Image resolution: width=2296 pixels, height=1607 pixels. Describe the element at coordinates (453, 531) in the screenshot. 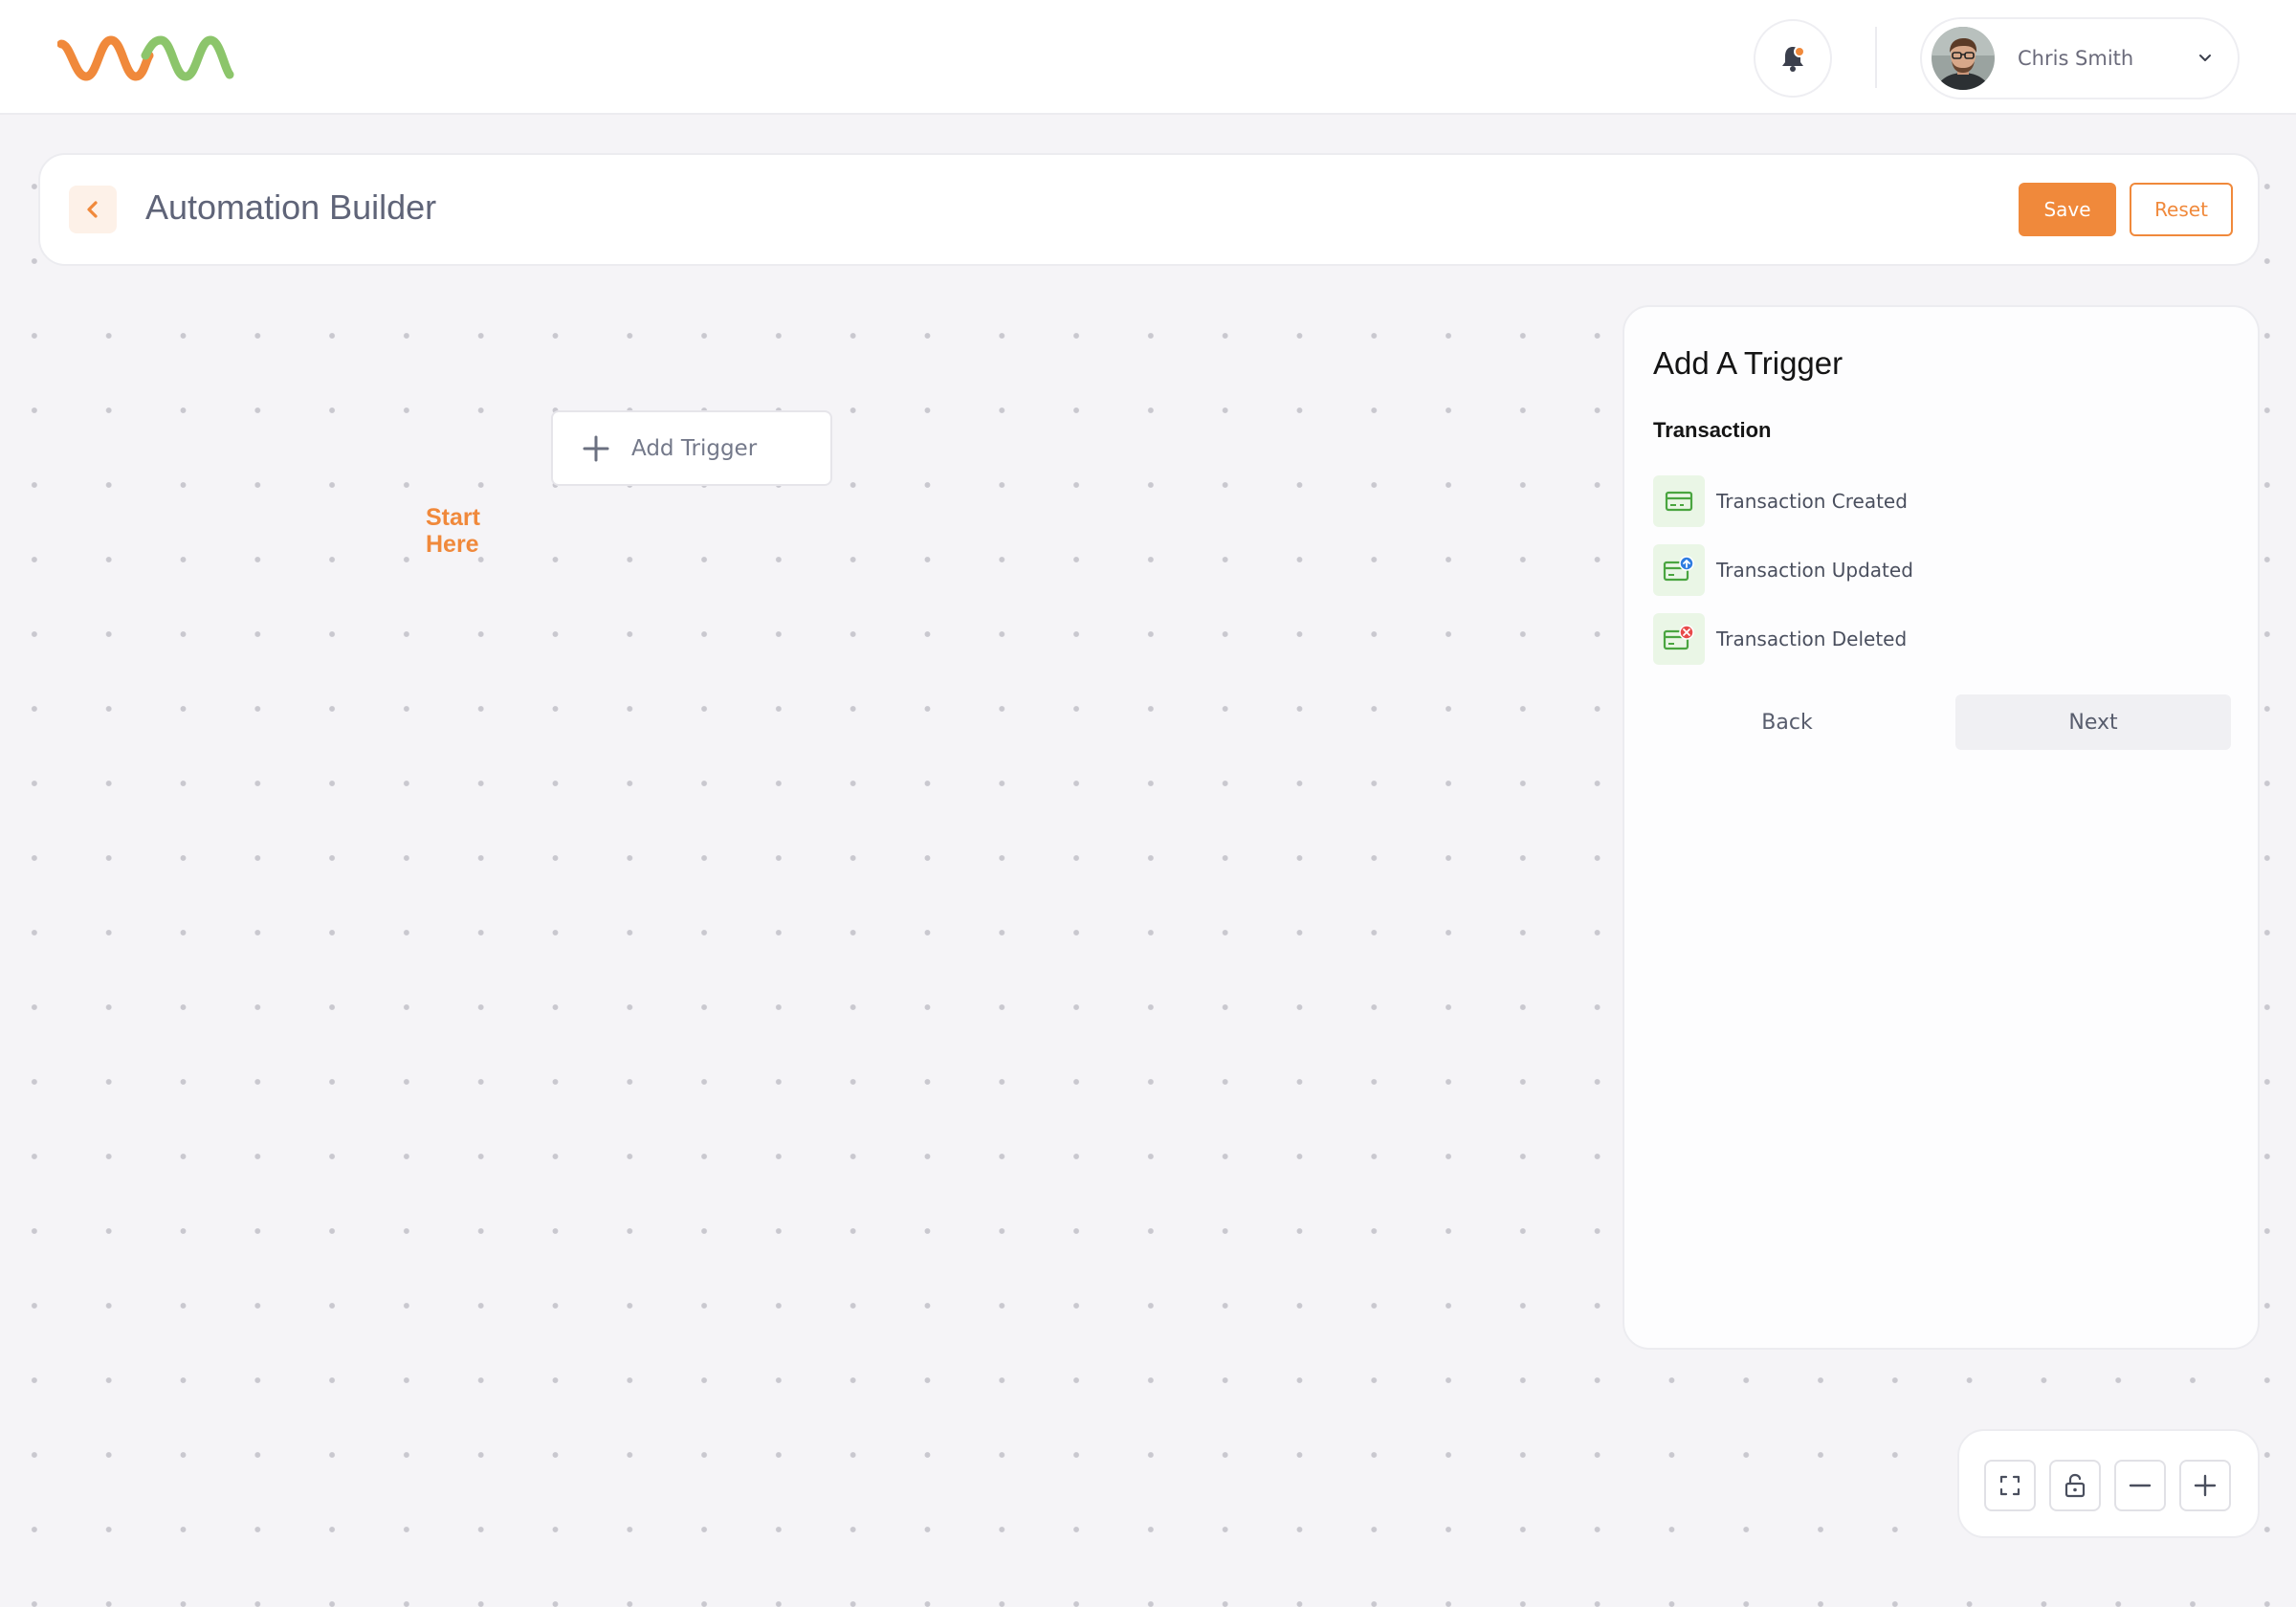

I see `start-here-label: Start Here` at that location.